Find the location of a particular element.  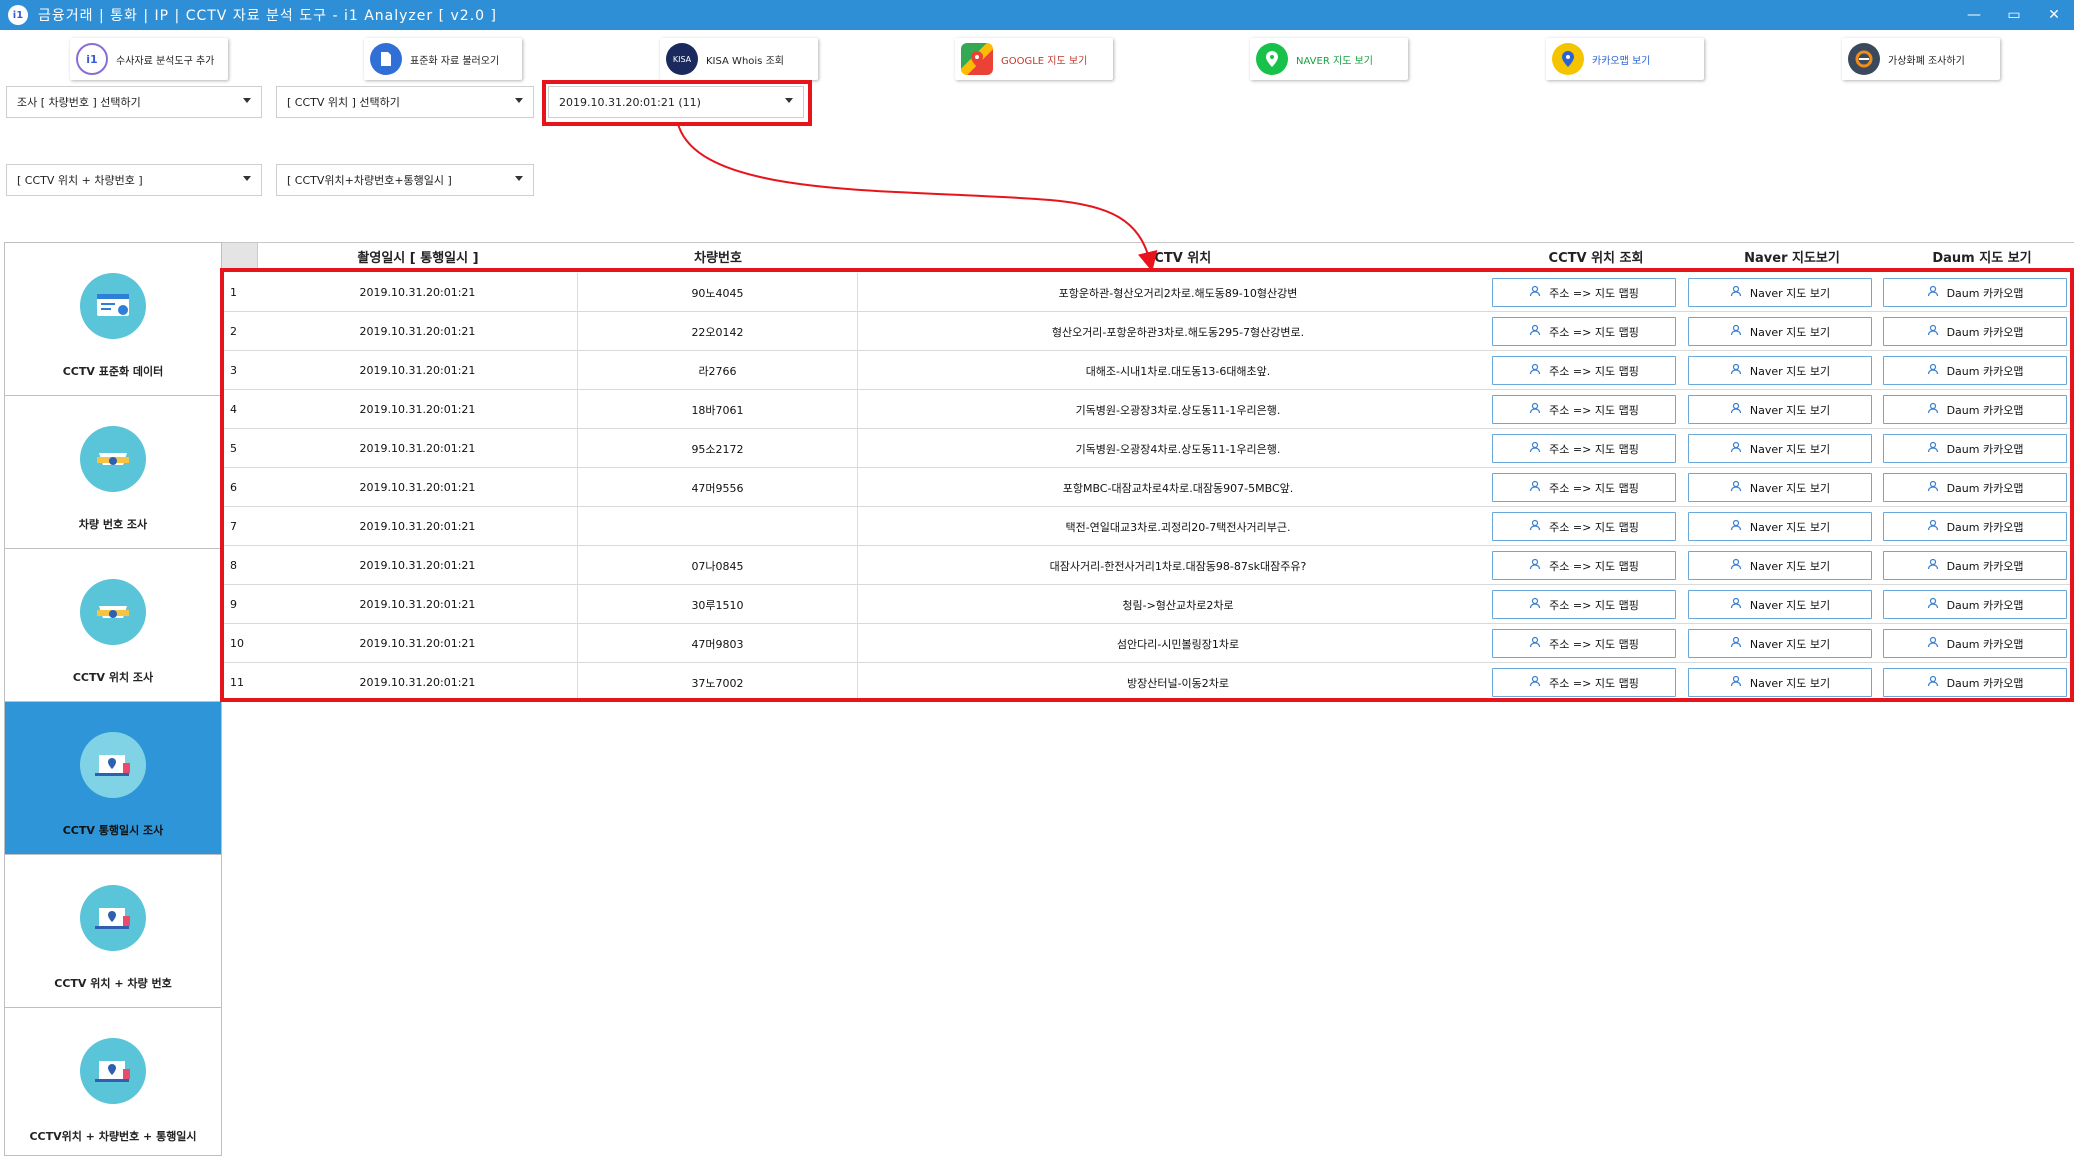

minimize-icon: — is located at coordinates (1974, 15).